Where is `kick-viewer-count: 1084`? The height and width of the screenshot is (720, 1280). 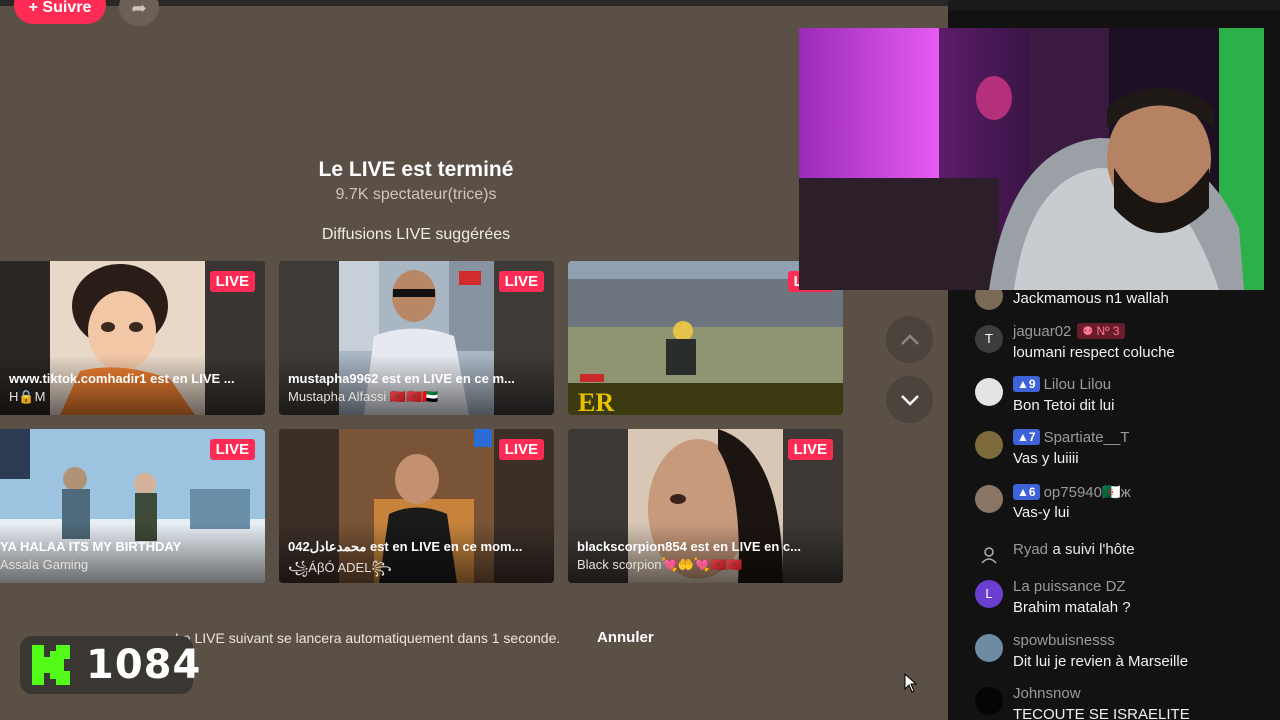
kick-viewer-count: 1084 is located at coordinates (144, 665).